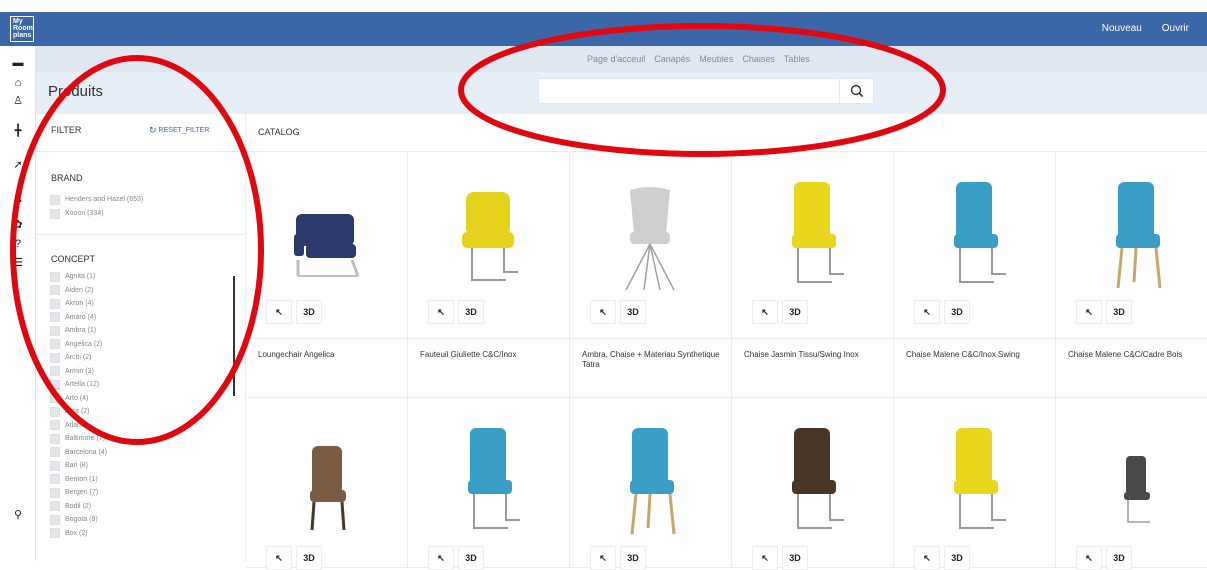 This screenshot has height=570, width=1207. What do you see at coordinates (22, 29) in the screenshot?
I see `app-logo: My Room plans` at bounding box center [22, 29].